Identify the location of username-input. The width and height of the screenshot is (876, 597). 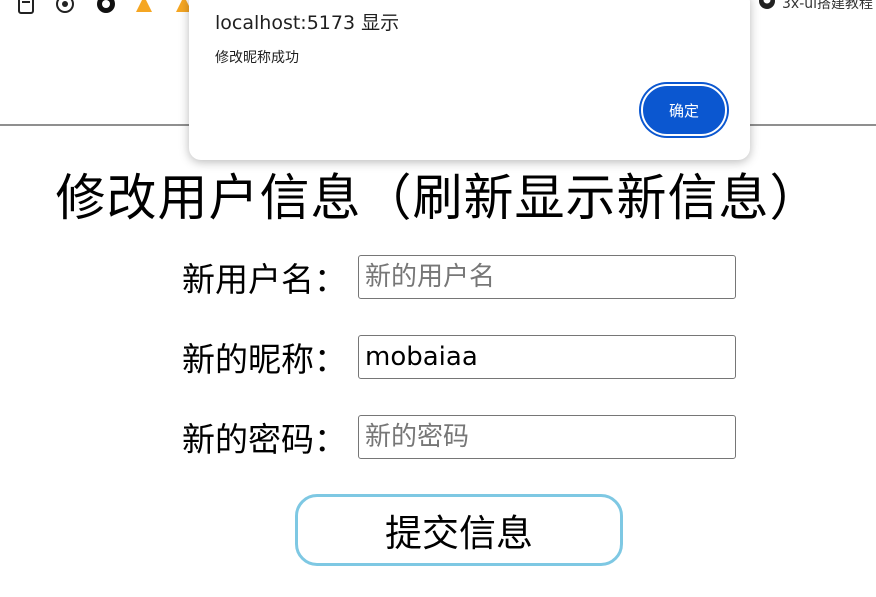
(547, 277).